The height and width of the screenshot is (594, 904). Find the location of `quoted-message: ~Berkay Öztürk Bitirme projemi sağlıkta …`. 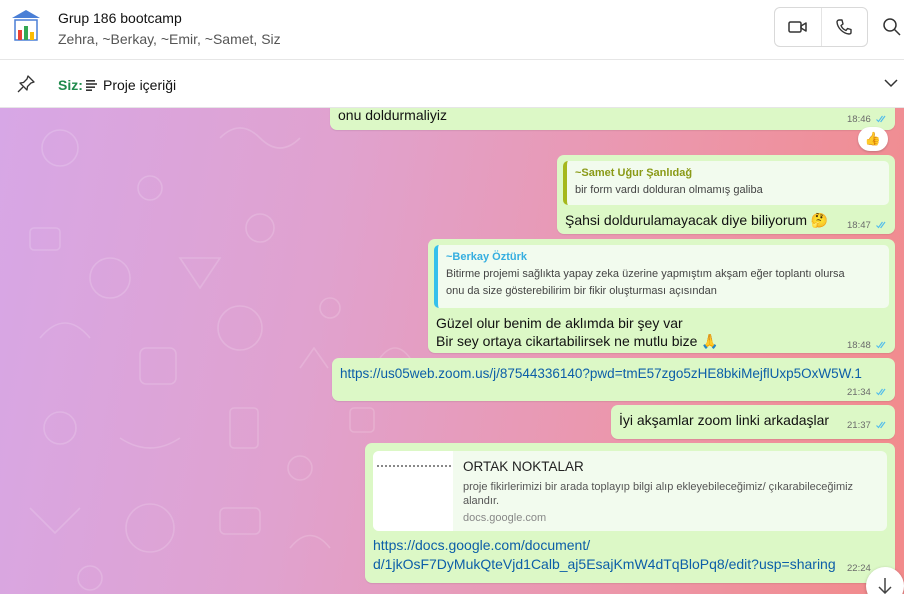

quoted-message: ~Berkay Öztürk Bitirme projemi sağlıkta … is located at coordinates (661, 276).